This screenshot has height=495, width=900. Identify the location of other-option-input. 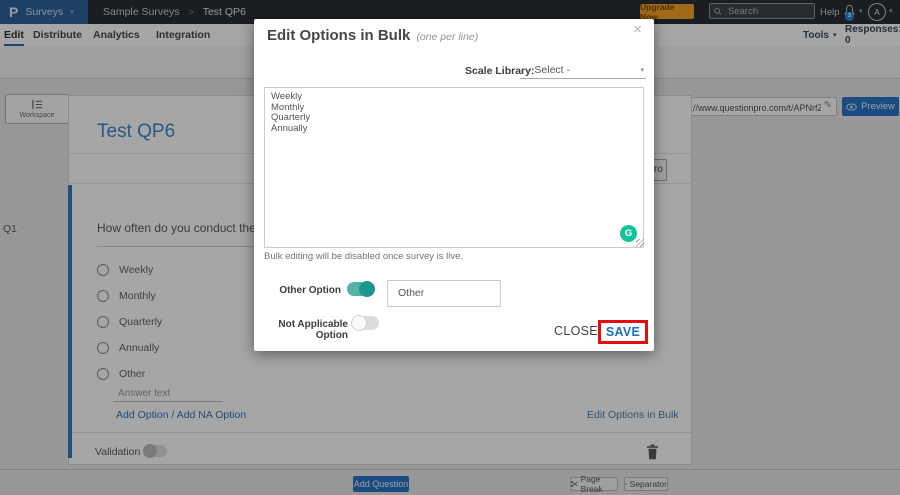
(448, 293).